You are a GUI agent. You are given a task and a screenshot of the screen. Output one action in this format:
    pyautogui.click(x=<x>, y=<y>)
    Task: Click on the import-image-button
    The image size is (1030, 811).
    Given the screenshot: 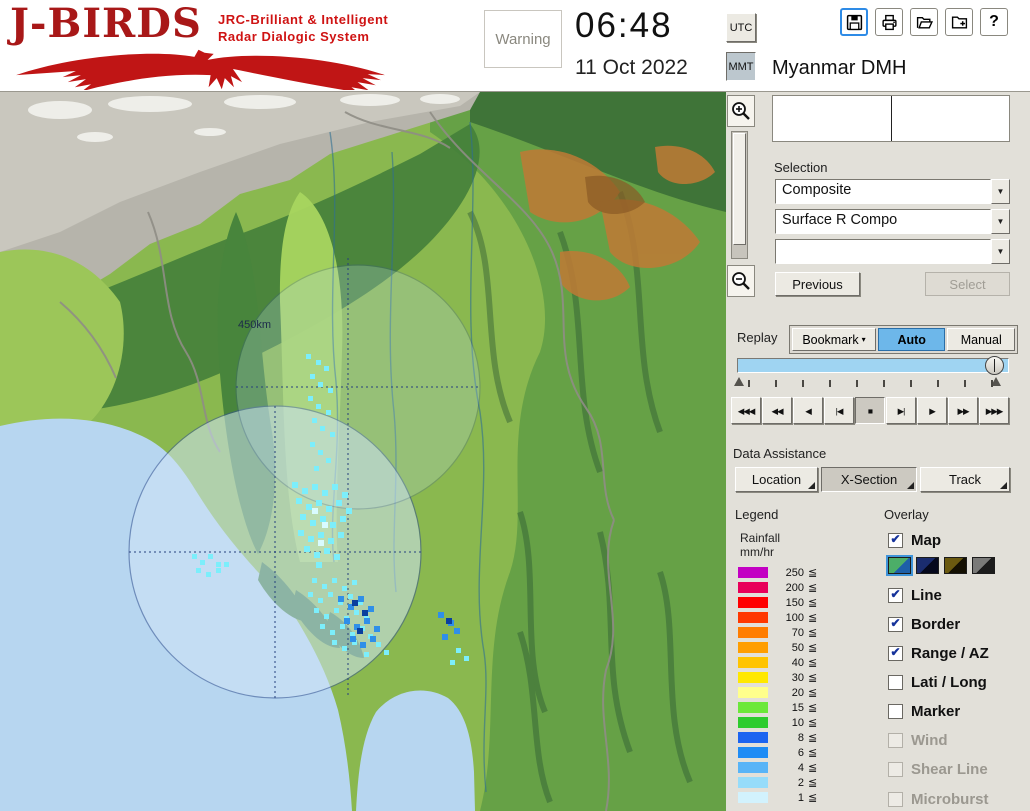 What is the action you would take?
    pyautogui.click(x=959, y=22)
    